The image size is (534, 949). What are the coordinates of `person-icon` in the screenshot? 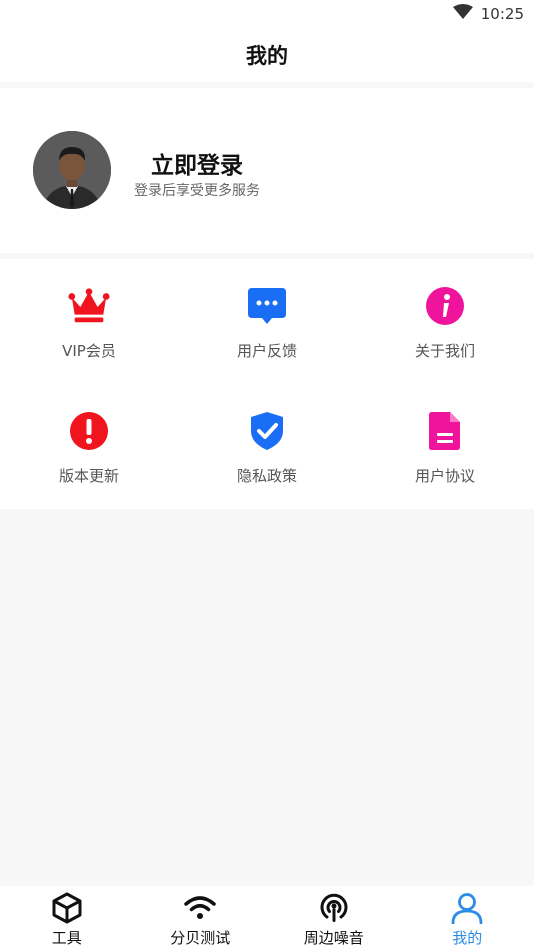 It's located at (467, 908).